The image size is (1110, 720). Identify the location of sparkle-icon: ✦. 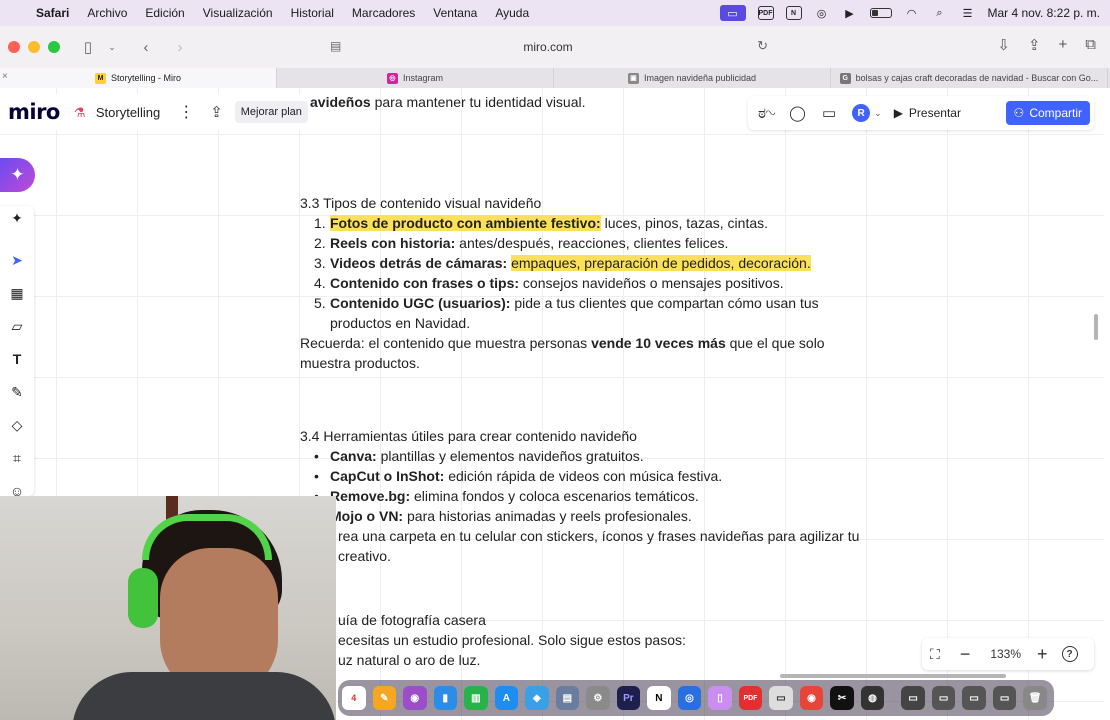
(17, 218).